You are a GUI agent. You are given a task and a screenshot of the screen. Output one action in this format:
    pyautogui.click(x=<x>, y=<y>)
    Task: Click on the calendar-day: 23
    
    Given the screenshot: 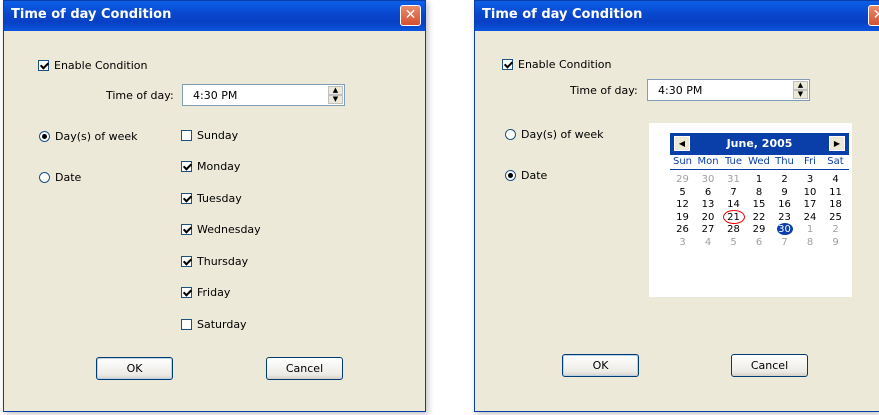 What is the action you would take?
    pyautogui.click(x=784, y=217)
    